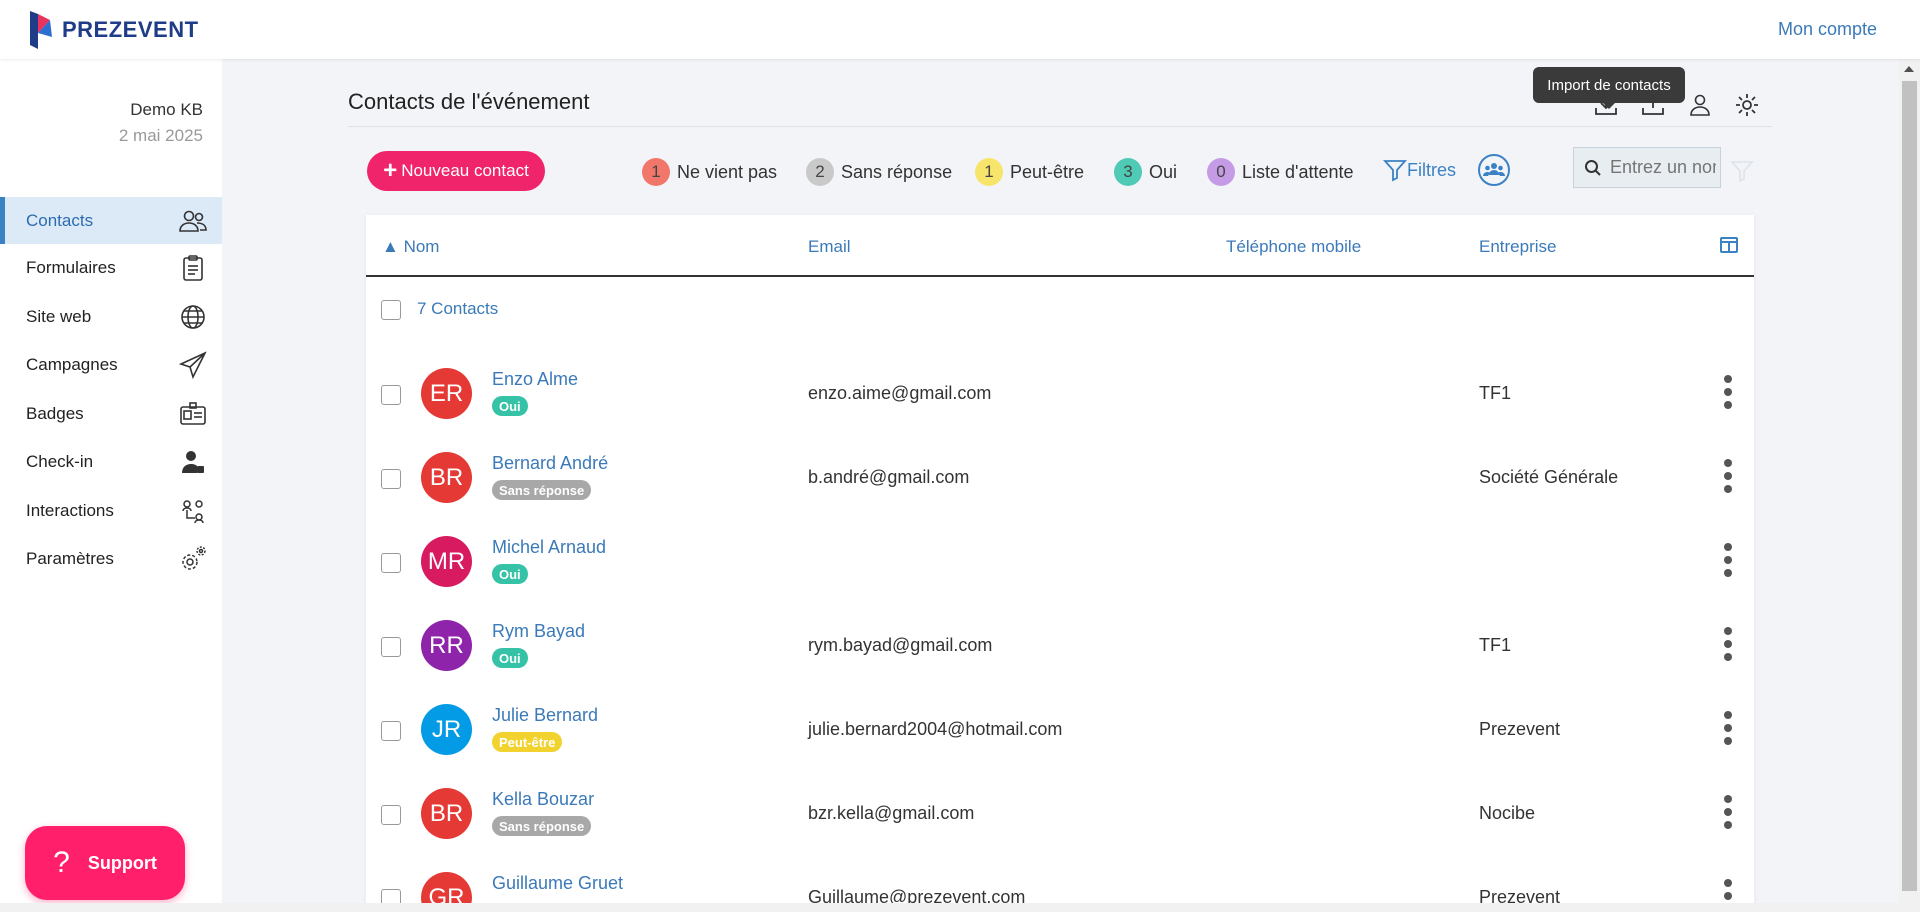 The width and height of the screenshot is (1920, 912). What do you see at coordinates (879, 172) in the screenshot?
I see `status-filter-no-answer: 2 Sans réponse` at bounding box center [879, 172].